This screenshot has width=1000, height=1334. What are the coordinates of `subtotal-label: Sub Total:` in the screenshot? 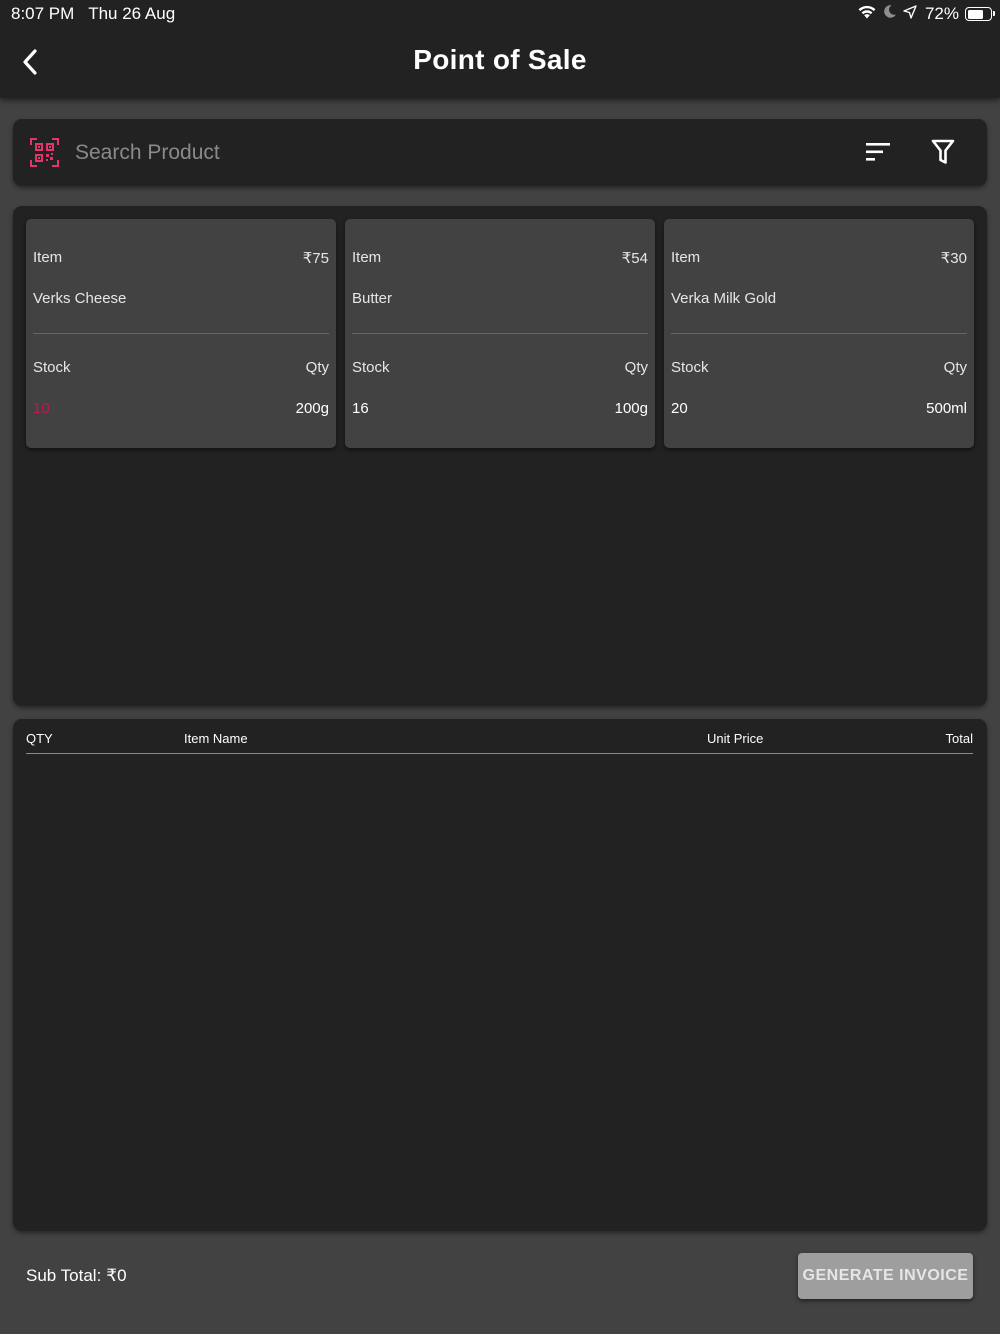 It's located at (64, 1275).